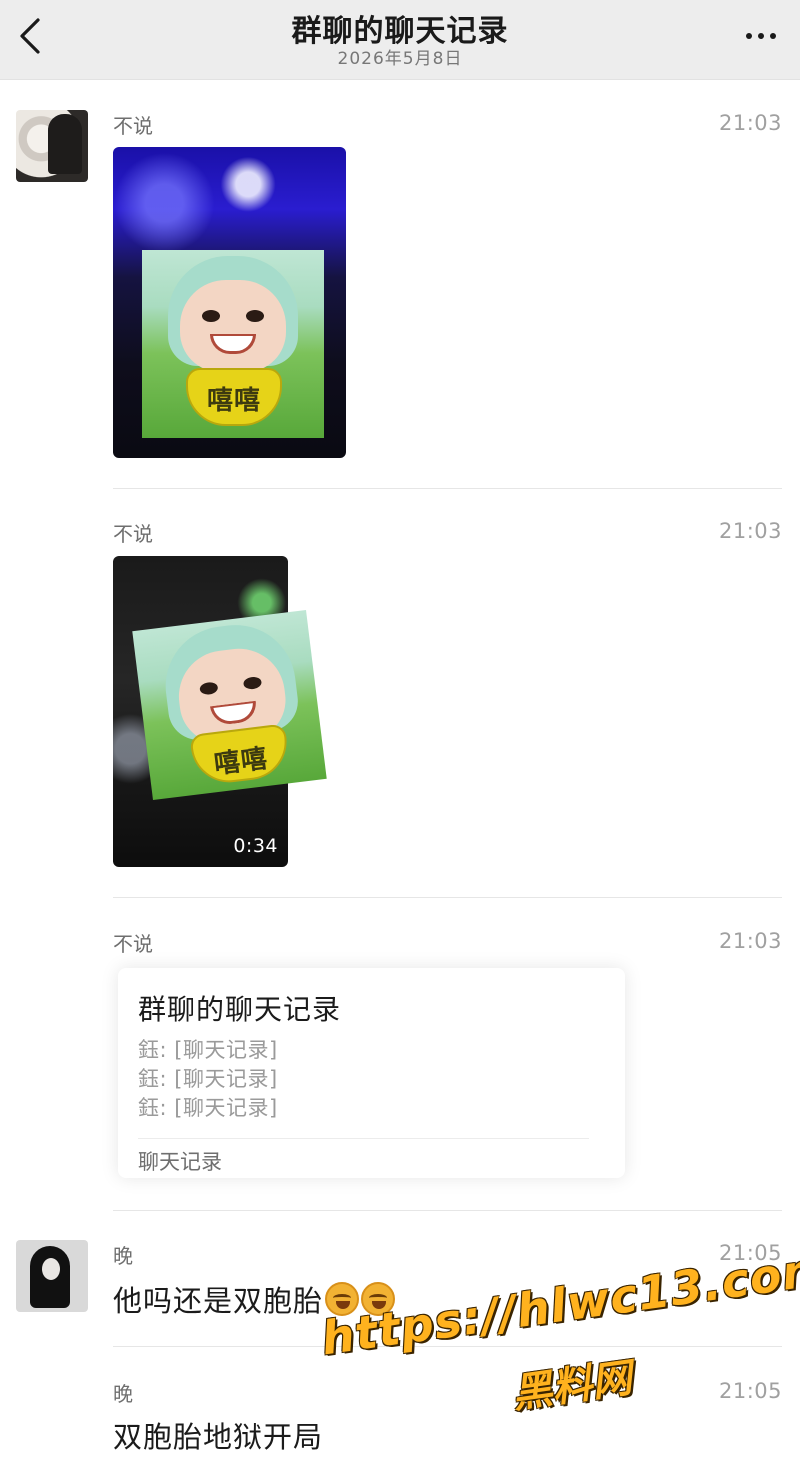  What do you see at coordinates (180, 1162) in the screenshot?
I see `chat-record-footer: 聊天记录` at bounding box center [180, 1162].